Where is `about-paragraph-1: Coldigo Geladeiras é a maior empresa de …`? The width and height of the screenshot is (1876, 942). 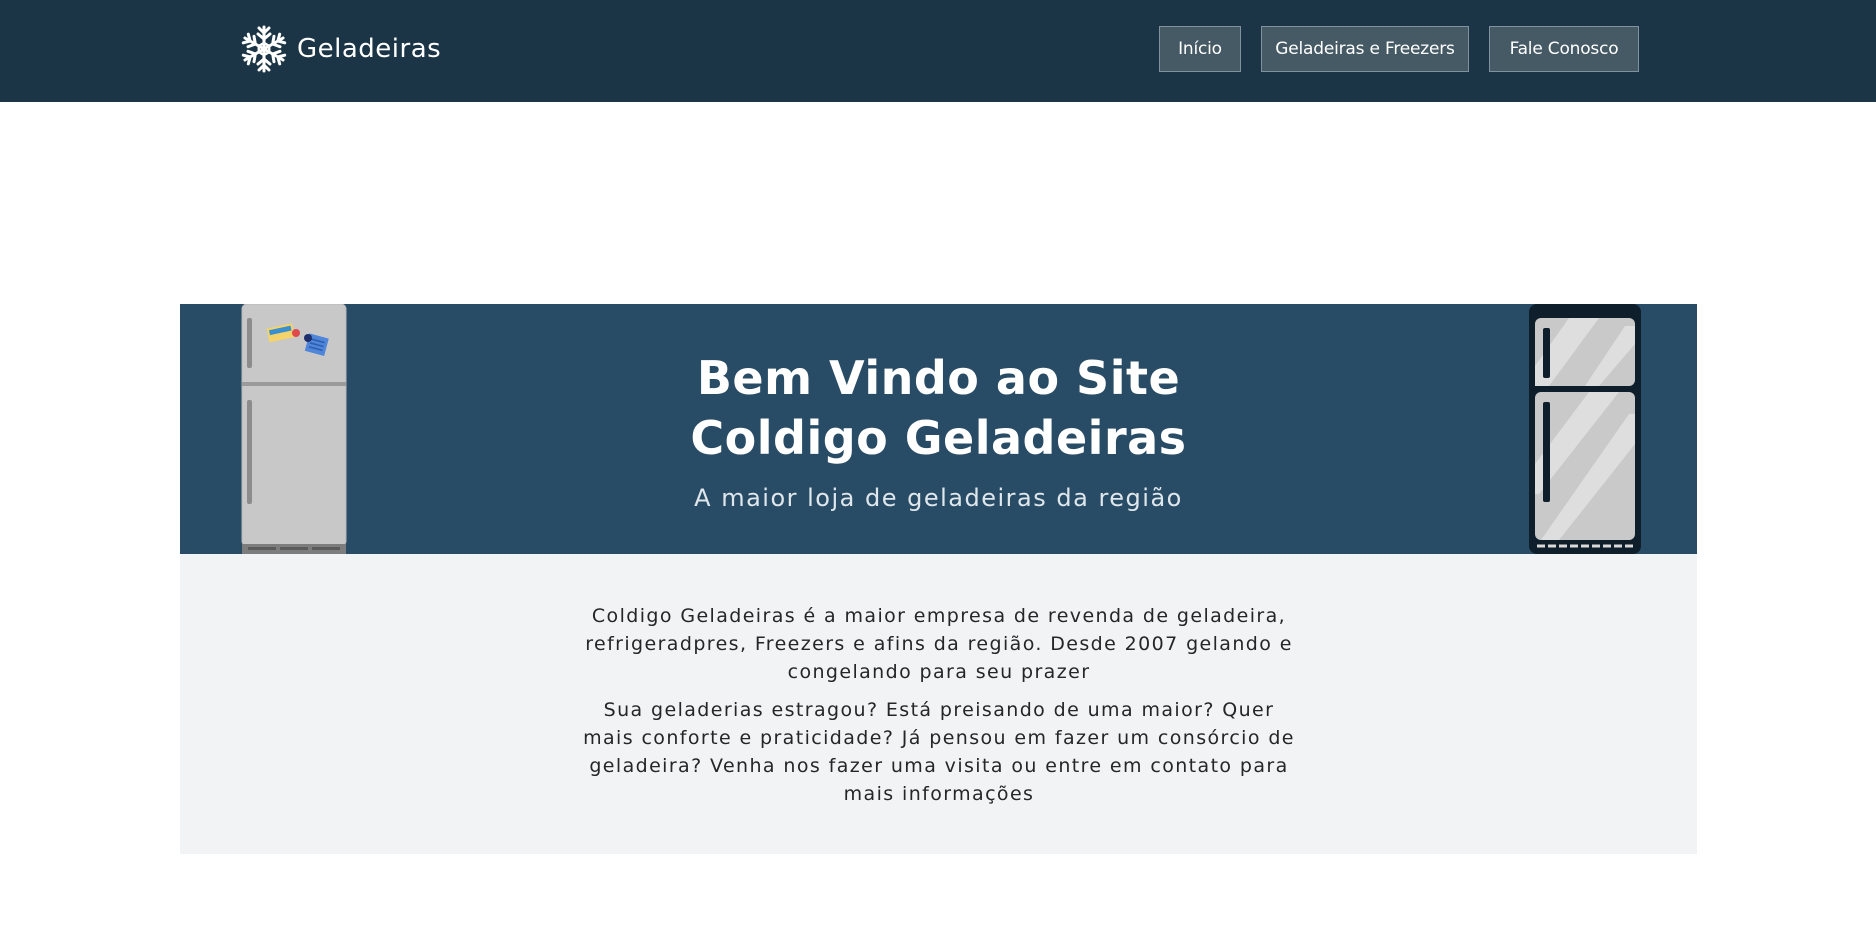 about-paragraph-1: Coldigo Geladeiras é a maior empresa de … is located at coordinates (939, 644).